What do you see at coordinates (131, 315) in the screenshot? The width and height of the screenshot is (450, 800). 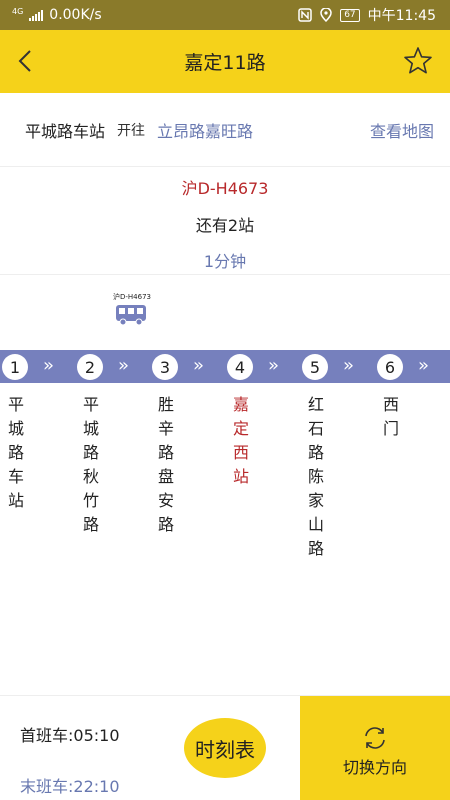 I see `bus-icon` at bounding box center [131, 315].